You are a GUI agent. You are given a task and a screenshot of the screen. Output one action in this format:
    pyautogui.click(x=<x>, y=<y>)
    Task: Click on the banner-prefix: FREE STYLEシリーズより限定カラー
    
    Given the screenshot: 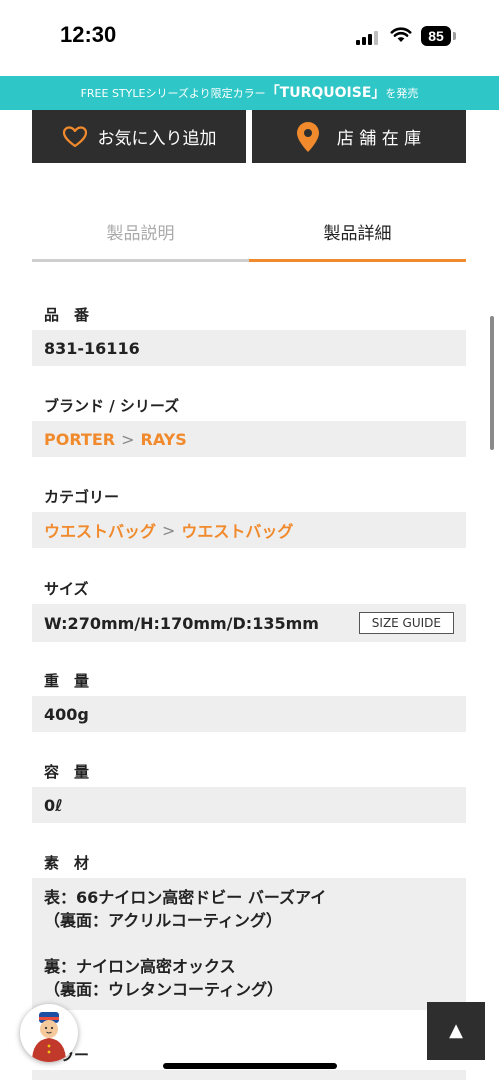 What is the action you would take?
    pyautogui.click(x=173, y=93)
    